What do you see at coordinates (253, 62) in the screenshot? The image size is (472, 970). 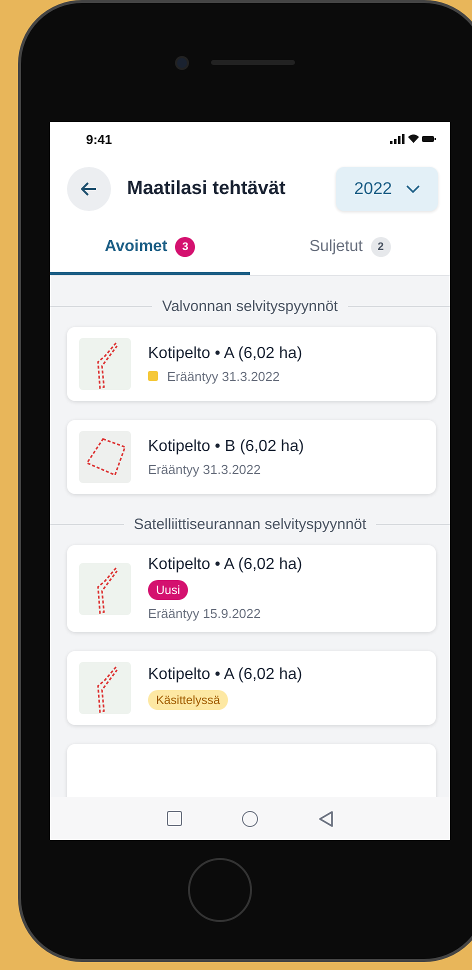 I see `speaker-icon` at bounding box center [253, 62].